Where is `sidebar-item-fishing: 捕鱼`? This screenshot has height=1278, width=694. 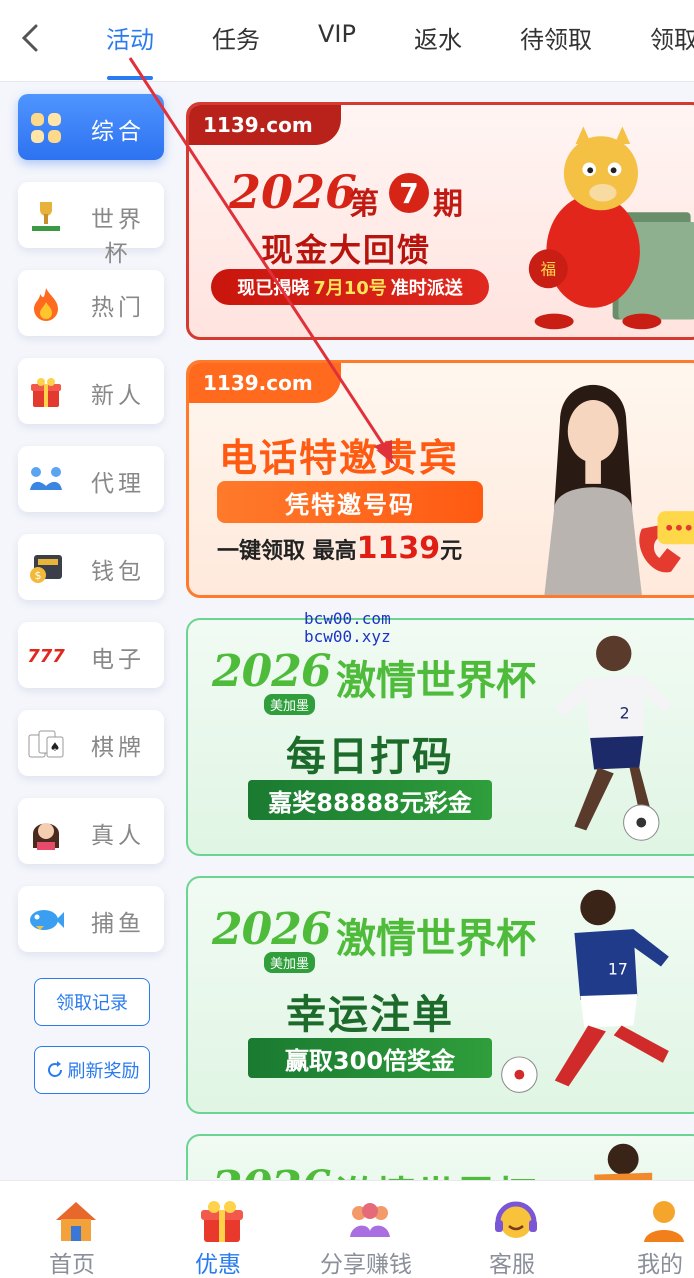 sidebar-item-fishing: 捕鱼 is located at coordinates (91, 919).